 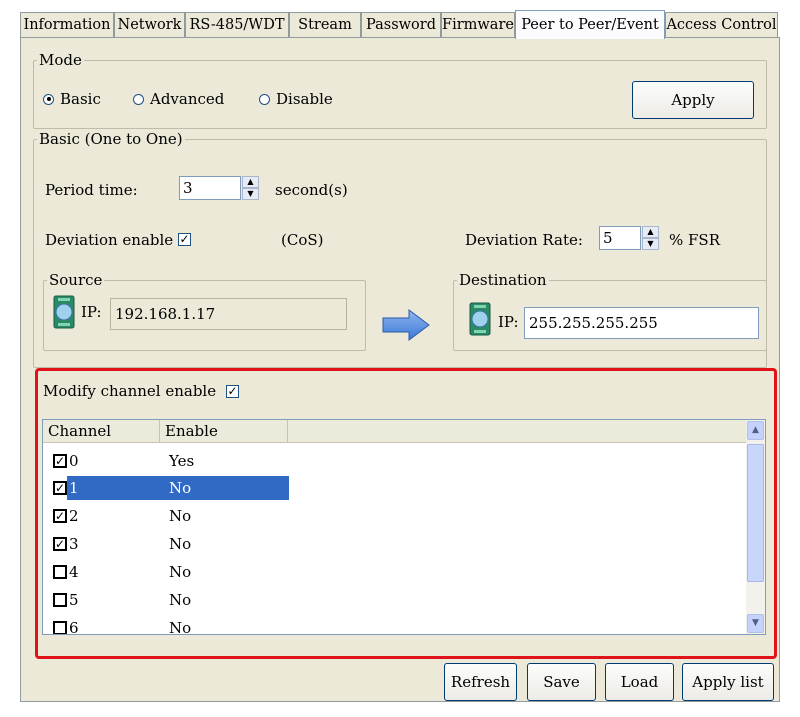 I want to click on tab-label: Password, so click(x=401, y=25).